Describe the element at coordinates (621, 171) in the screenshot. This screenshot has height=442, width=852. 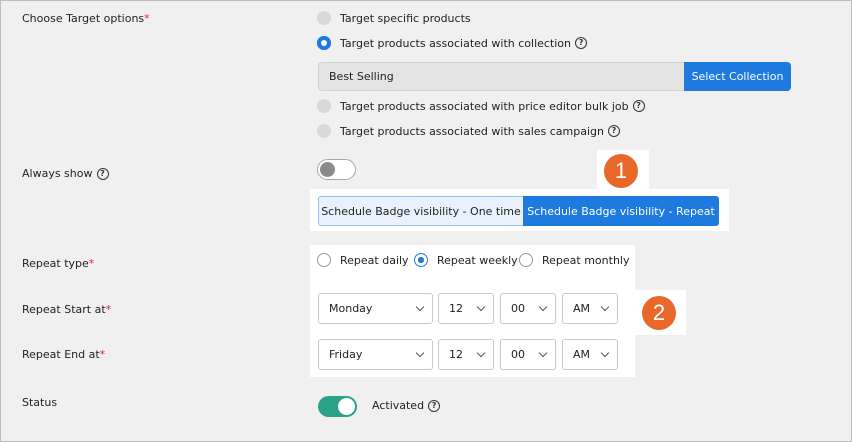
I see `annotation-badge-1: 1` at that location.